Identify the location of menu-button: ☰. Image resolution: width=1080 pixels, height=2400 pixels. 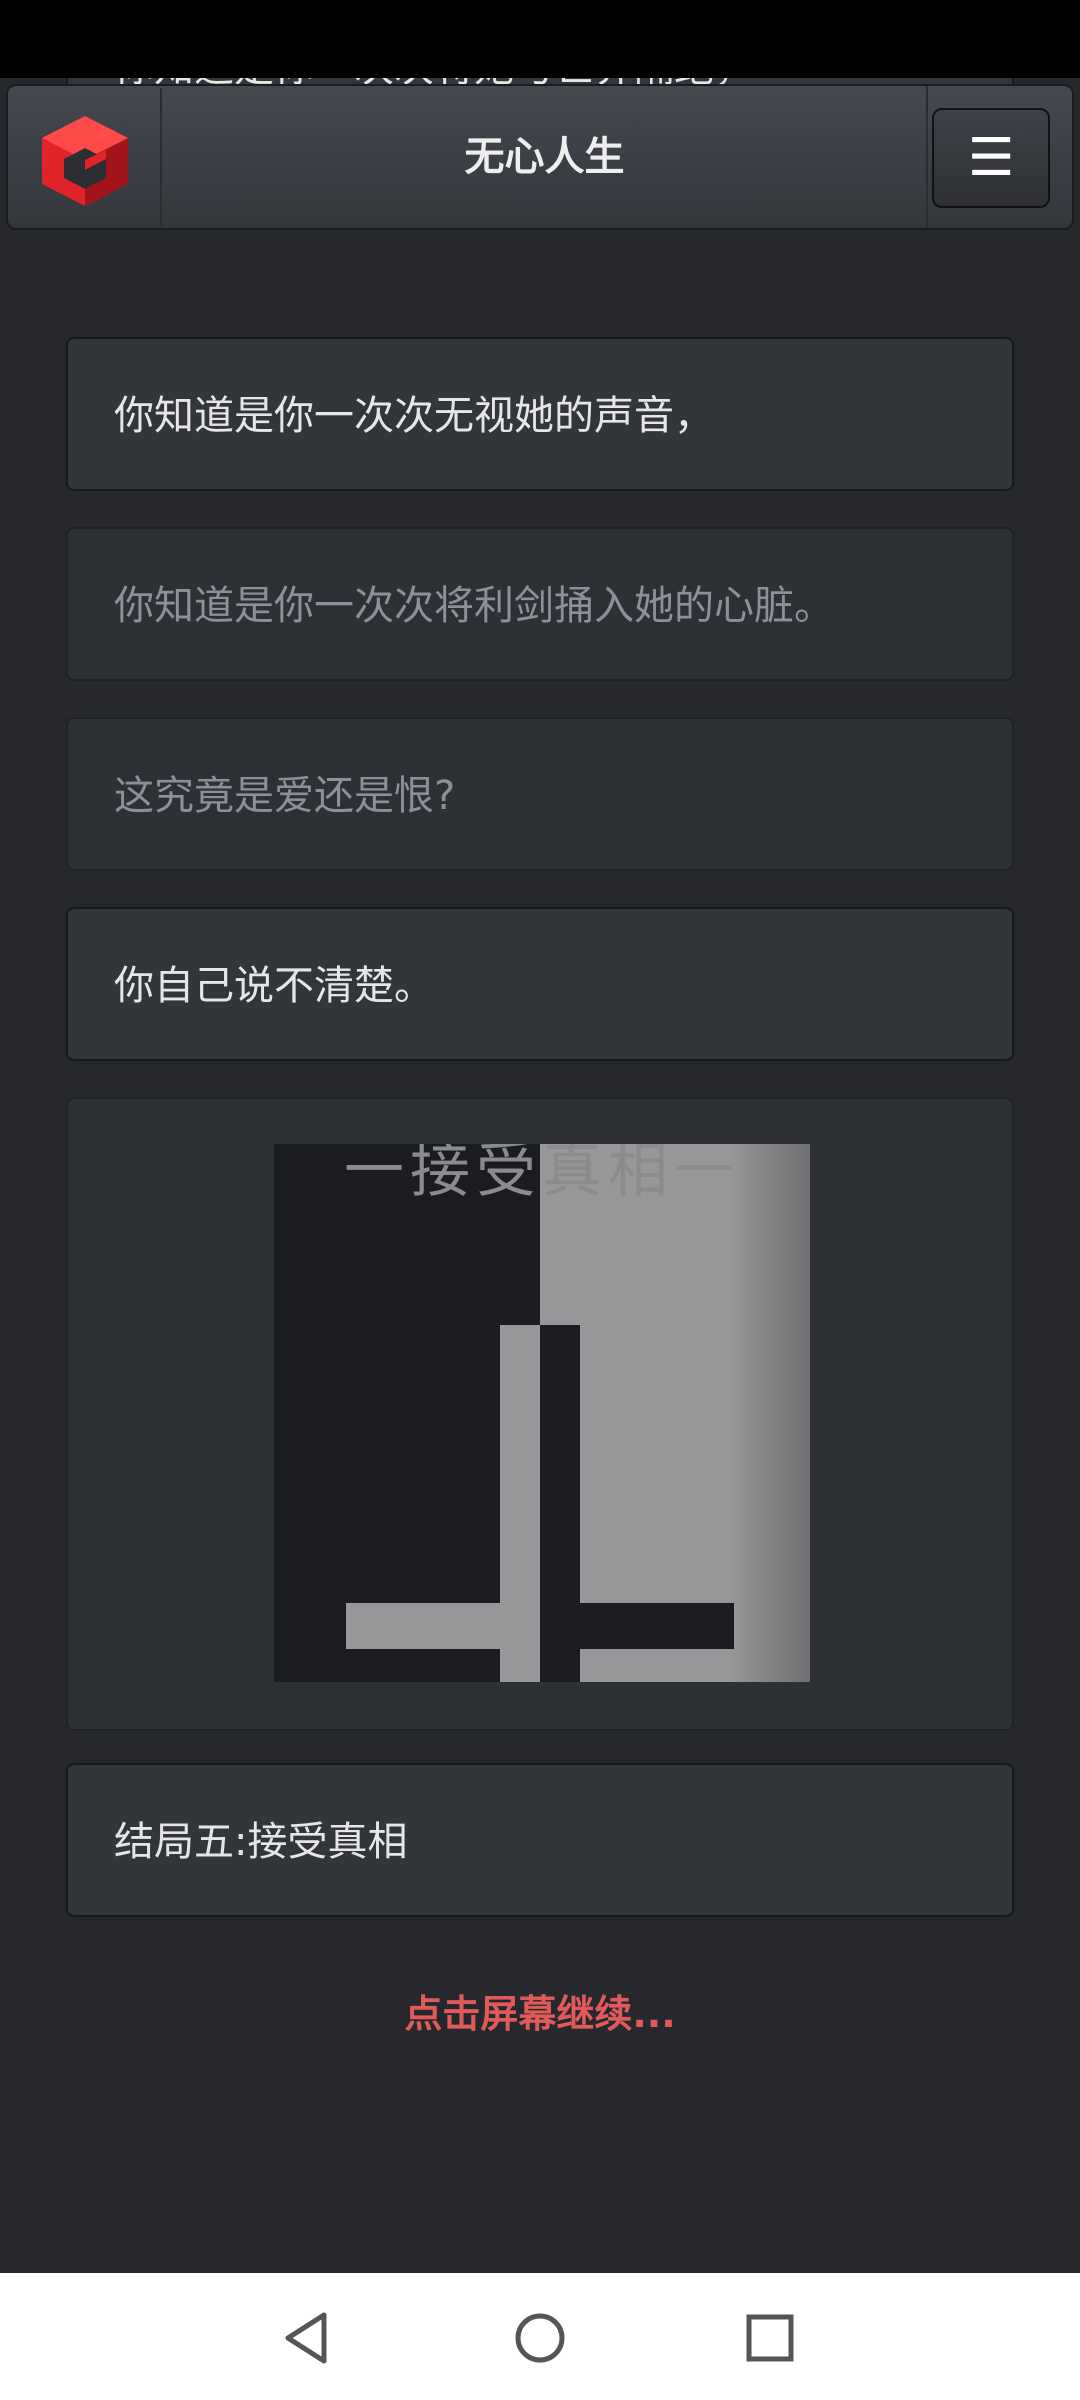
(991, 158).